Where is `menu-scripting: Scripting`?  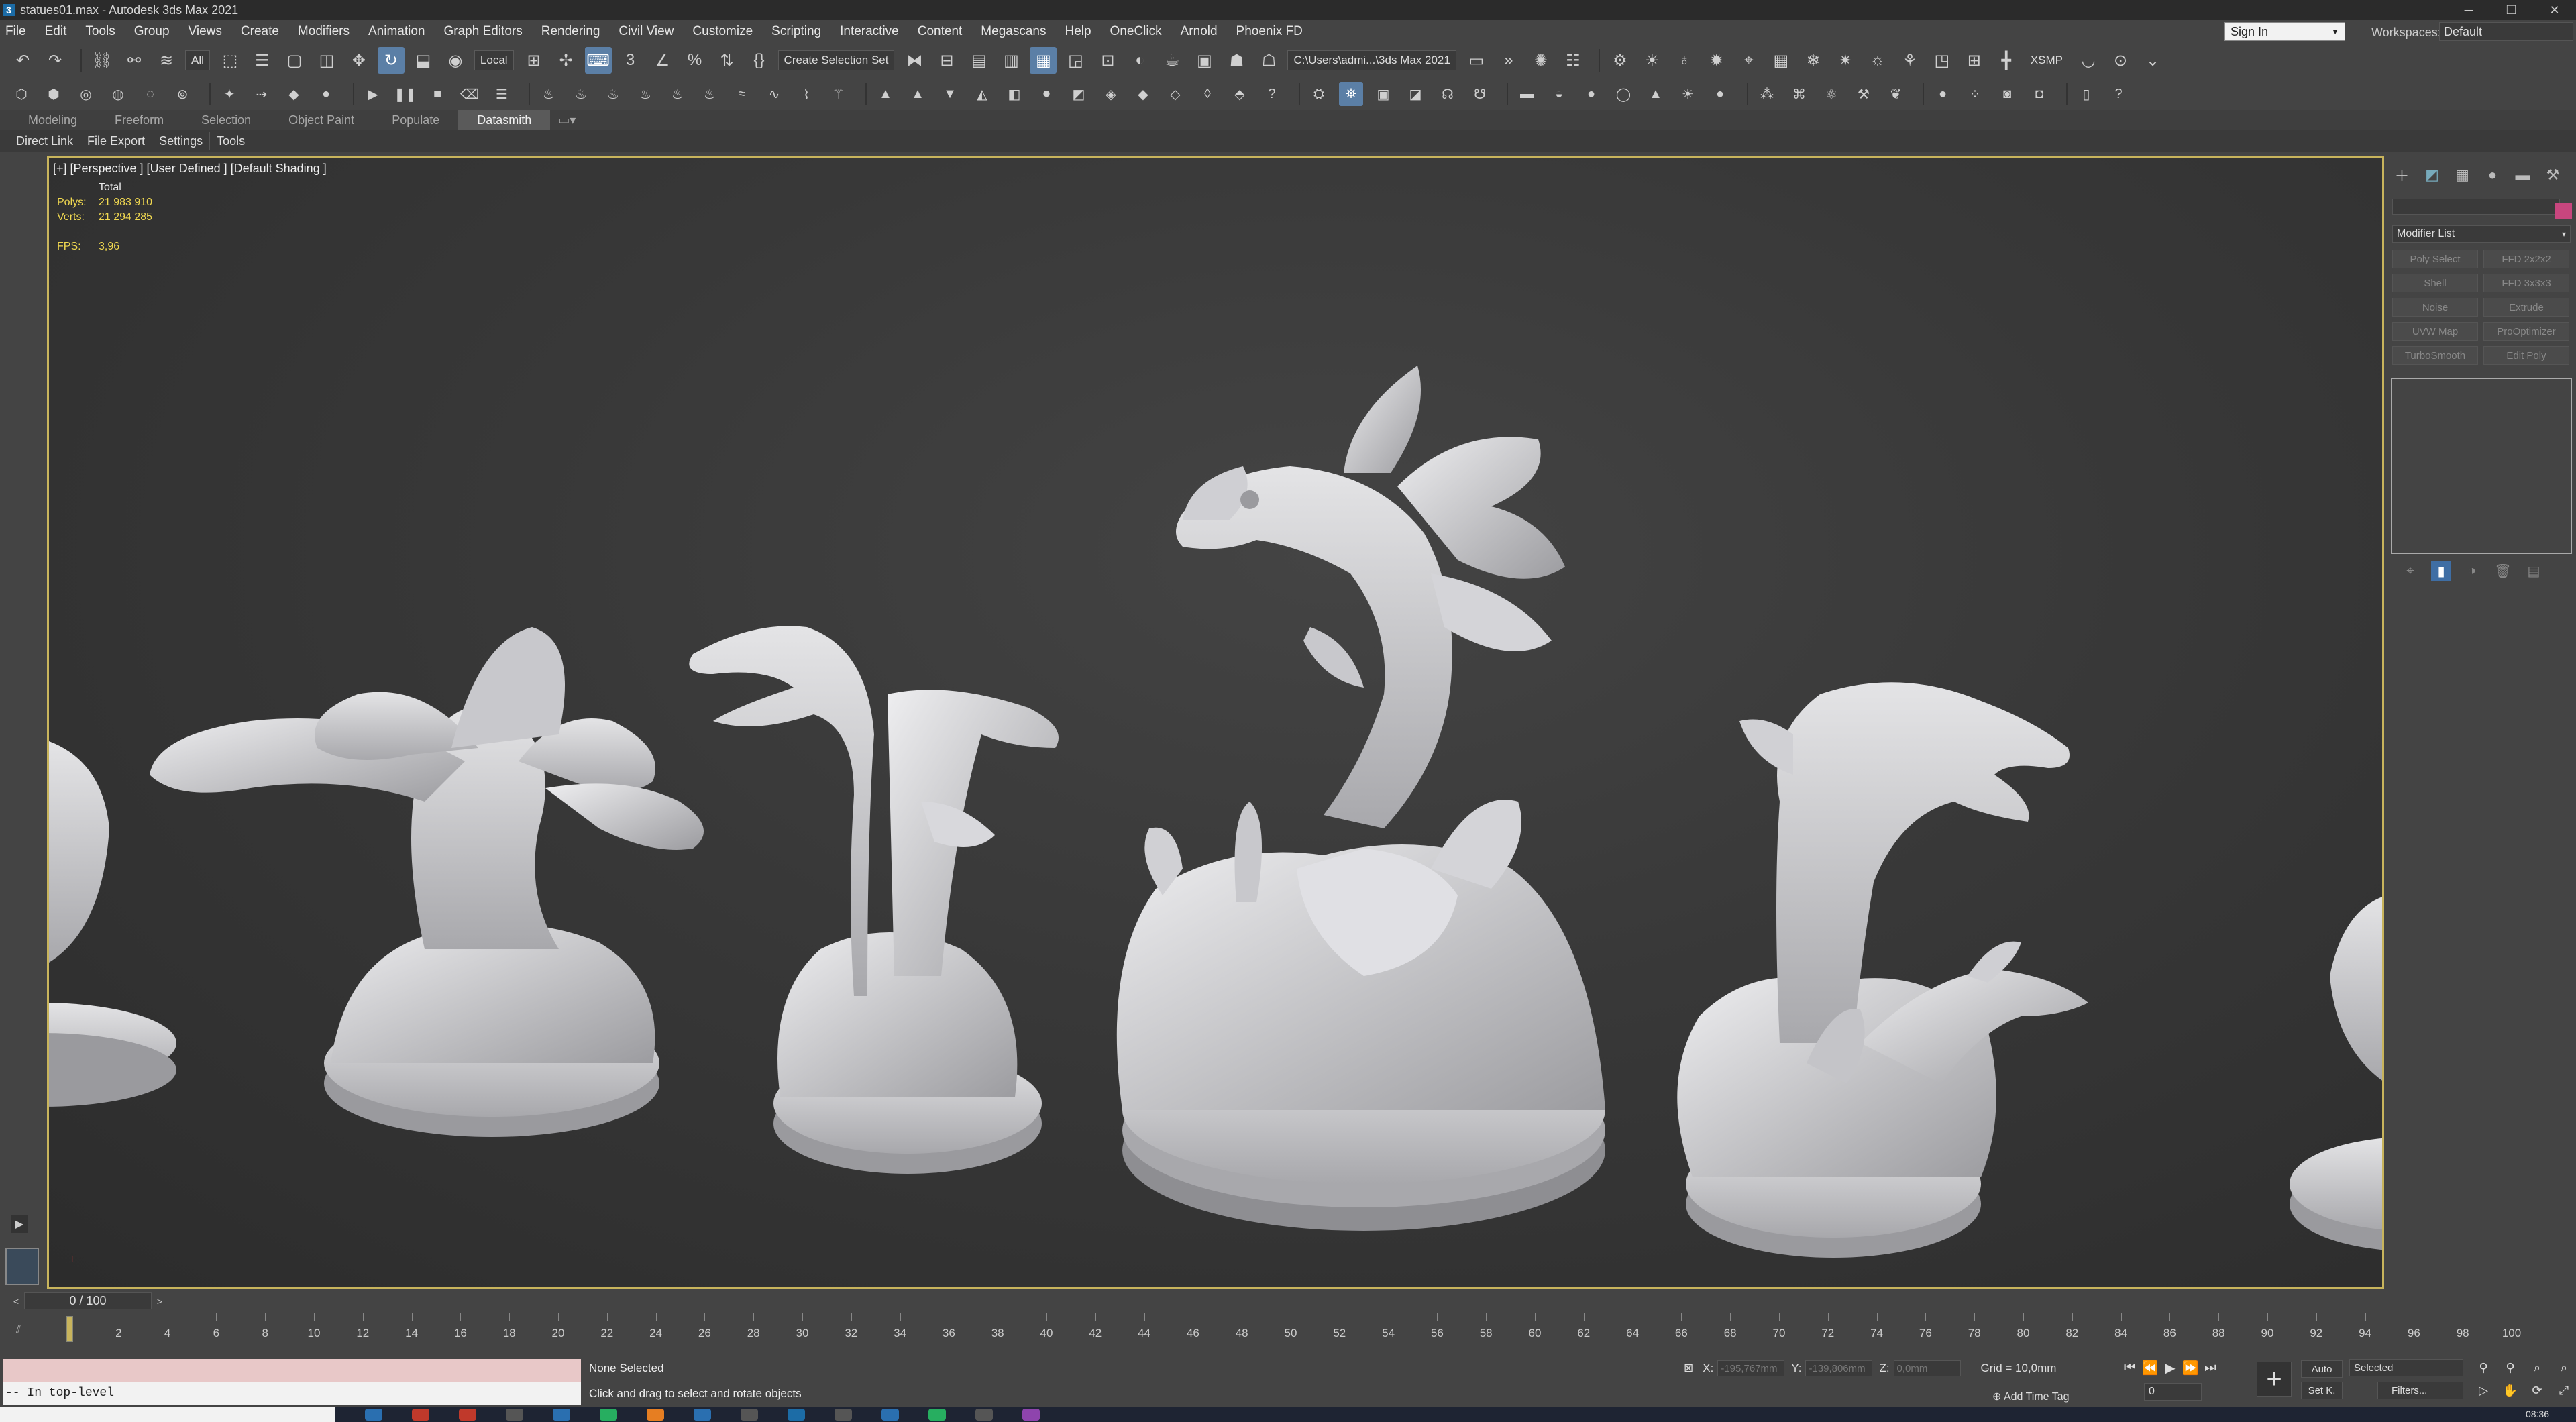 menu-scripting: Scripting is located at coordinates (796, 32).